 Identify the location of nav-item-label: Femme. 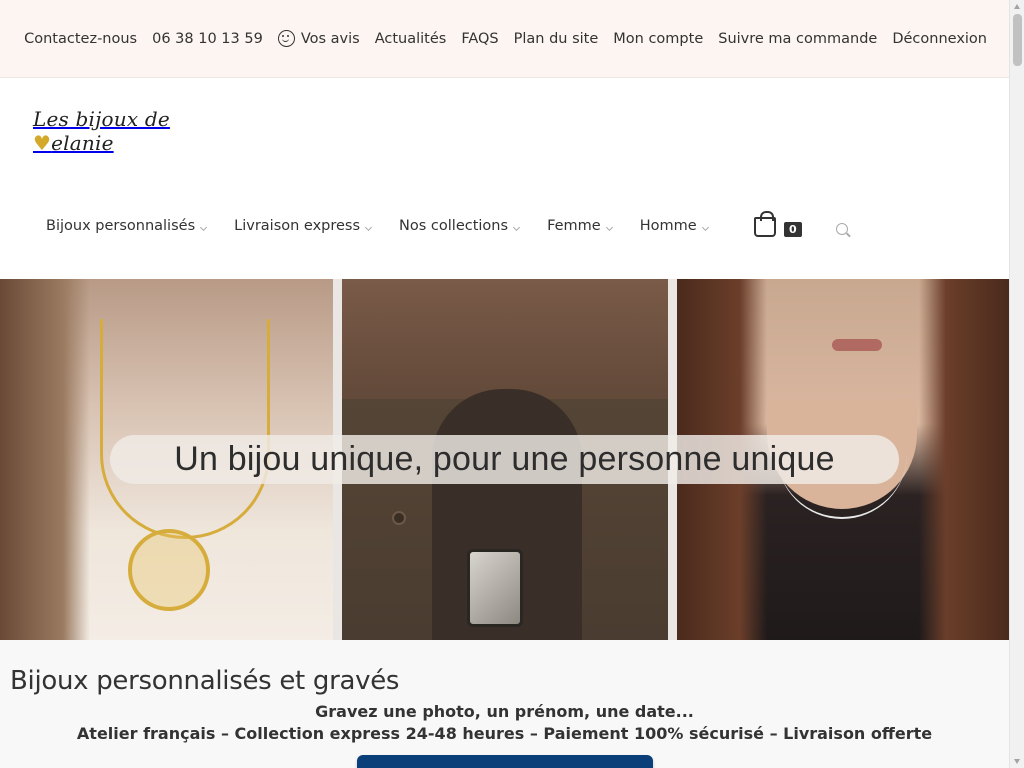
(574, 226).